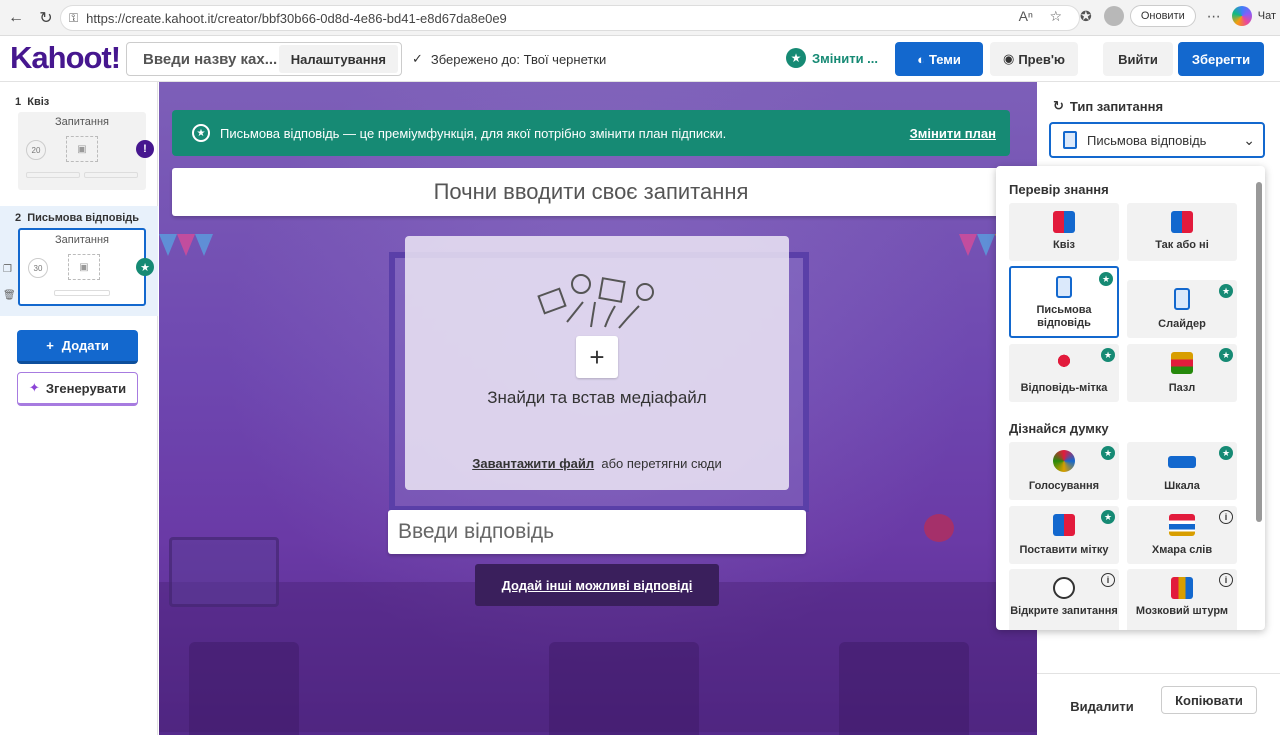  Describe the element at coordinates (1241, 16) in the screenshot. I see `copilot-icon` at that location.